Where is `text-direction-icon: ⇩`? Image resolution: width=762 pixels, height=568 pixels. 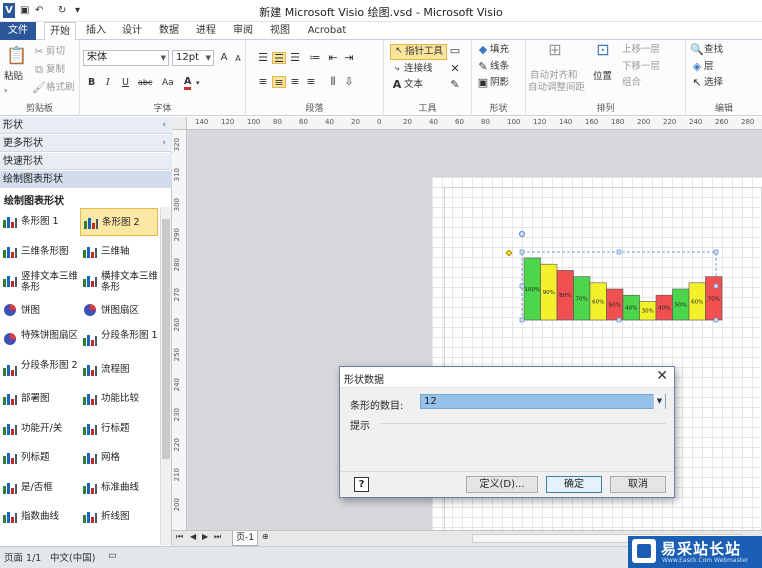
text-direction-icon: ⇩ is located at coordinates (349, 82).